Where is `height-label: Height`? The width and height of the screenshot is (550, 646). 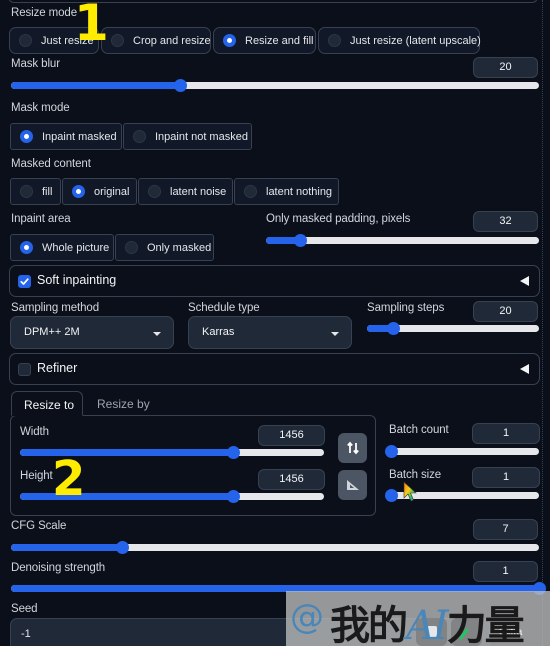
height-label: Height is located at coordinates (36, 476).